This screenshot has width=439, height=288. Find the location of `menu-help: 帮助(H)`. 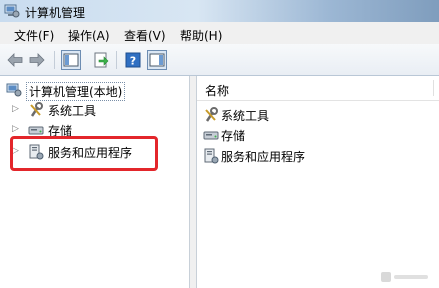

menu-help: 帮助(H) is located at coordinates (201, 35).